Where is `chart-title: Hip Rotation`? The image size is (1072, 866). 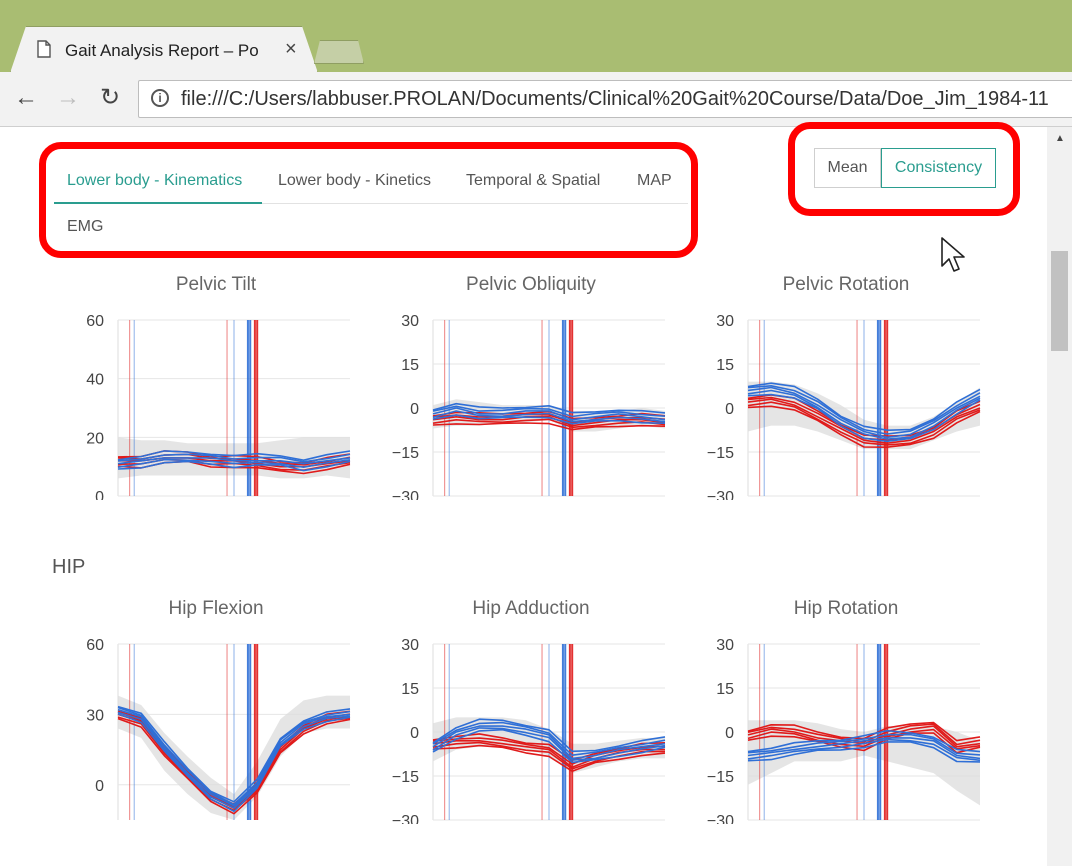 chart-title: Hip Rotation is located at coordinates (846, 608).